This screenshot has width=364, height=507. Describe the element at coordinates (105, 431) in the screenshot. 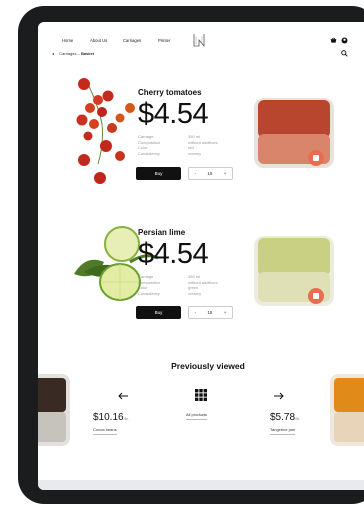

I see `viewed-item-label: Cocoa beans` at that location.